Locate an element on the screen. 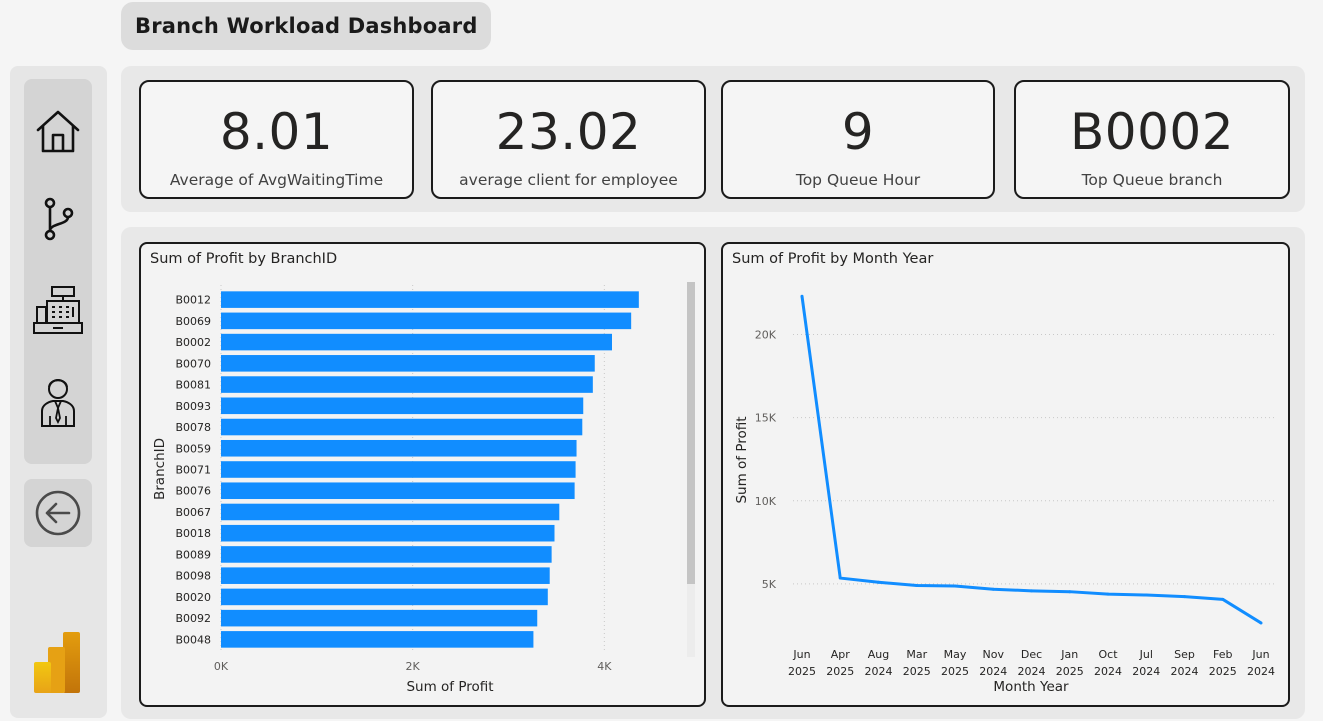  kpi-value: 9 is located at coordinates (858, 132).